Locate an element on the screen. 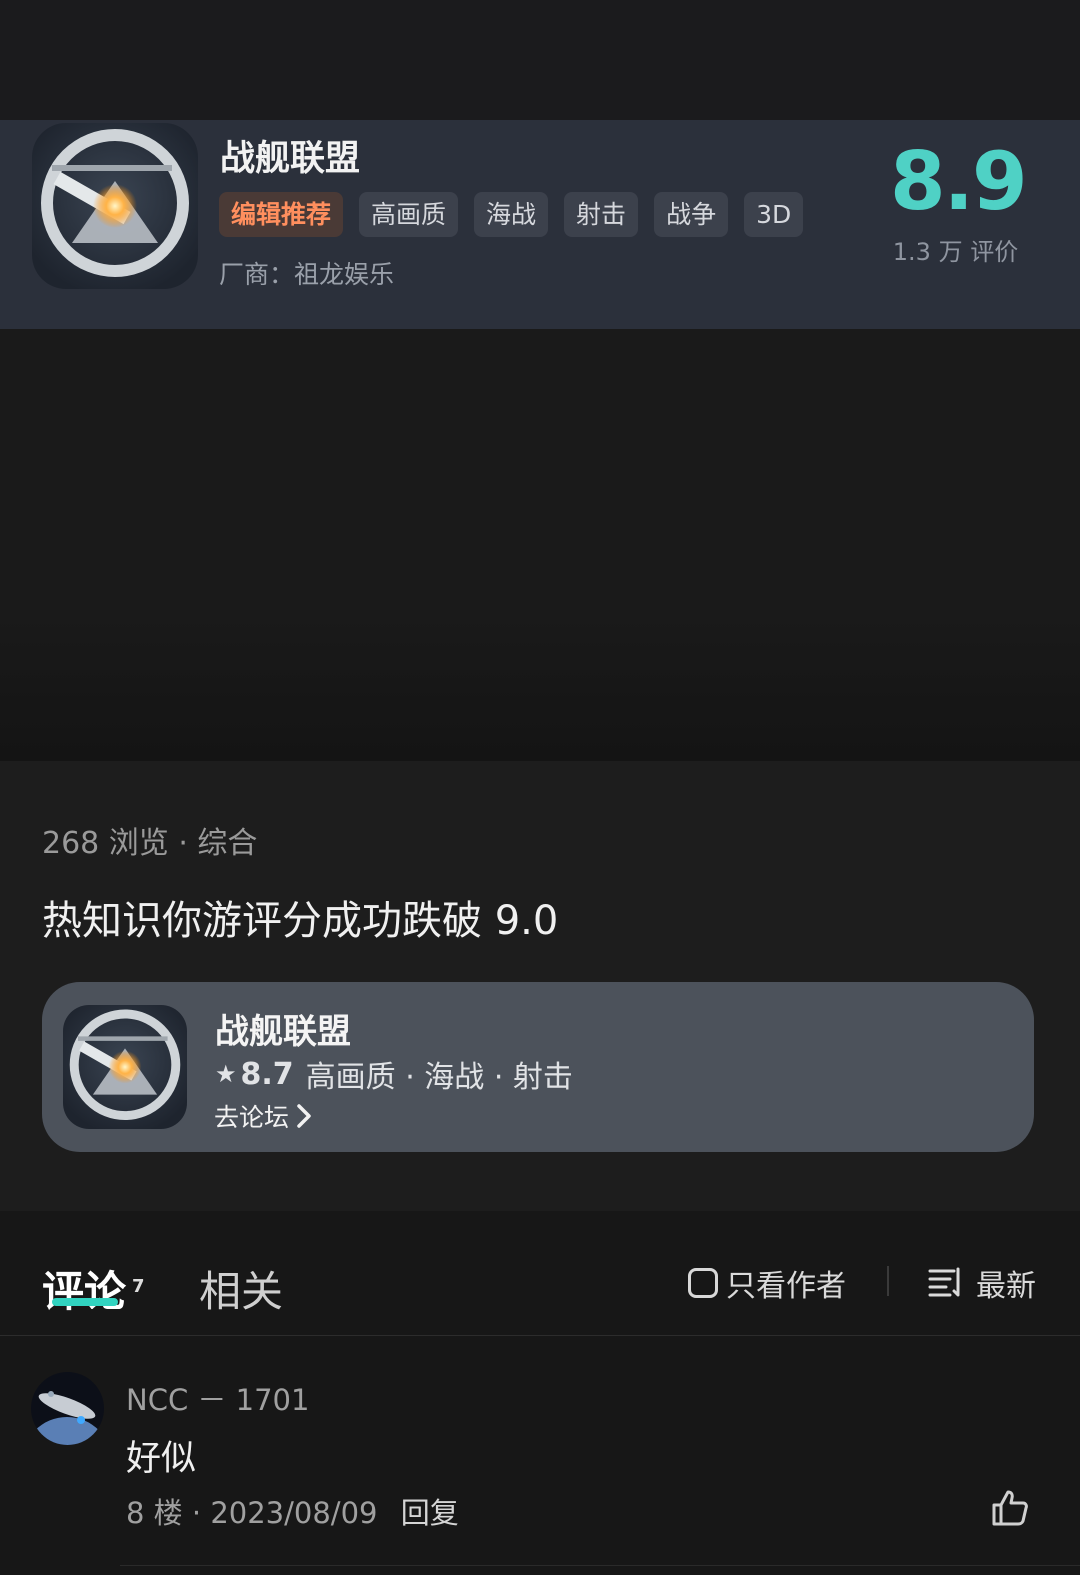 Image resolution: width=1080 pixels, height=1575 pixels. game-tags: 编辑推荐 高画质 海战 射击 战争 3D is located at coordinates (511, 214).